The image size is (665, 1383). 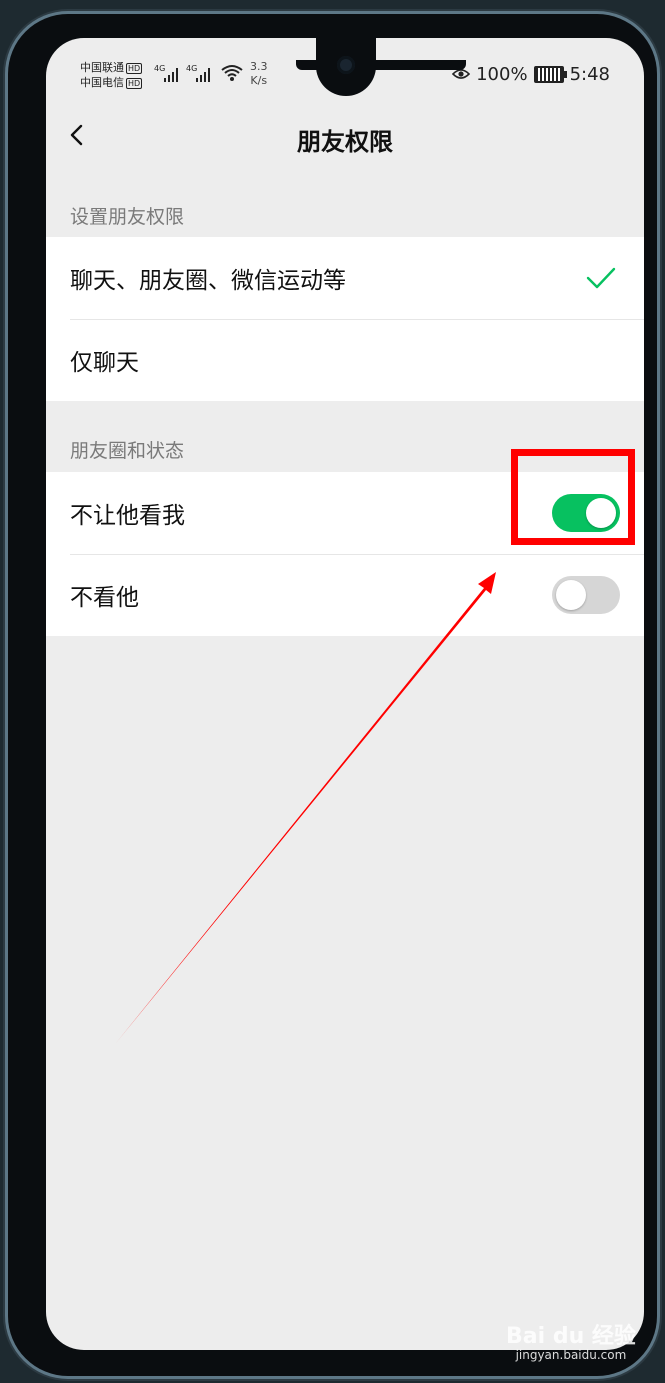 What do you see at coordinates (530, 74) in the screenshot?
I see `status-right: 100% 5:48` at bounding box center [530, 74].